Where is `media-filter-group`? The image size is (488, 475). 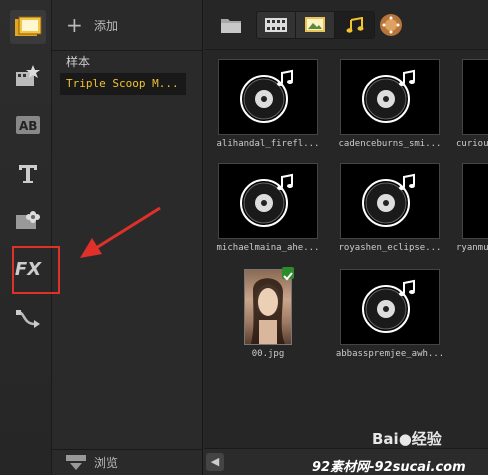 media-filter-group is located at coordinates (315, 24).